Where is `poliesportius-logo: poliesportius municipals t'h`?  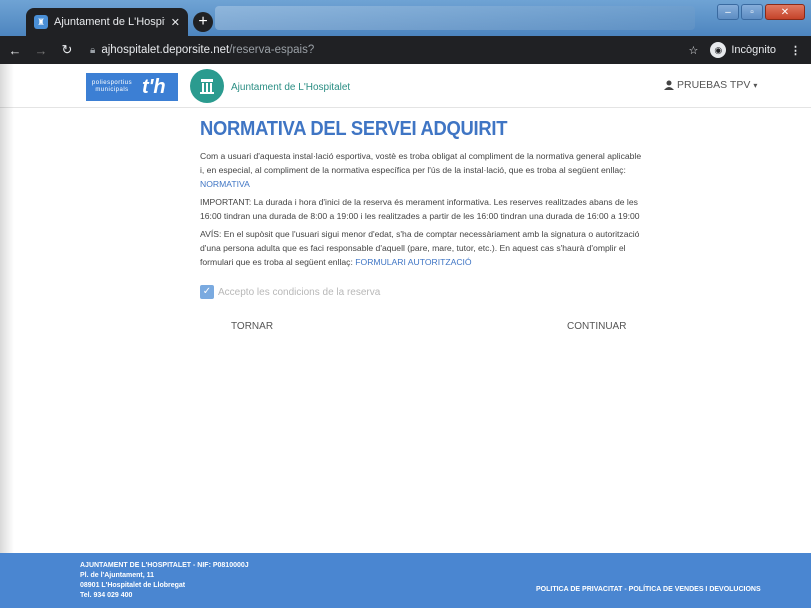
poliesportius-logo: poliesportius municipals t'h is located at coordinates (132, 87).